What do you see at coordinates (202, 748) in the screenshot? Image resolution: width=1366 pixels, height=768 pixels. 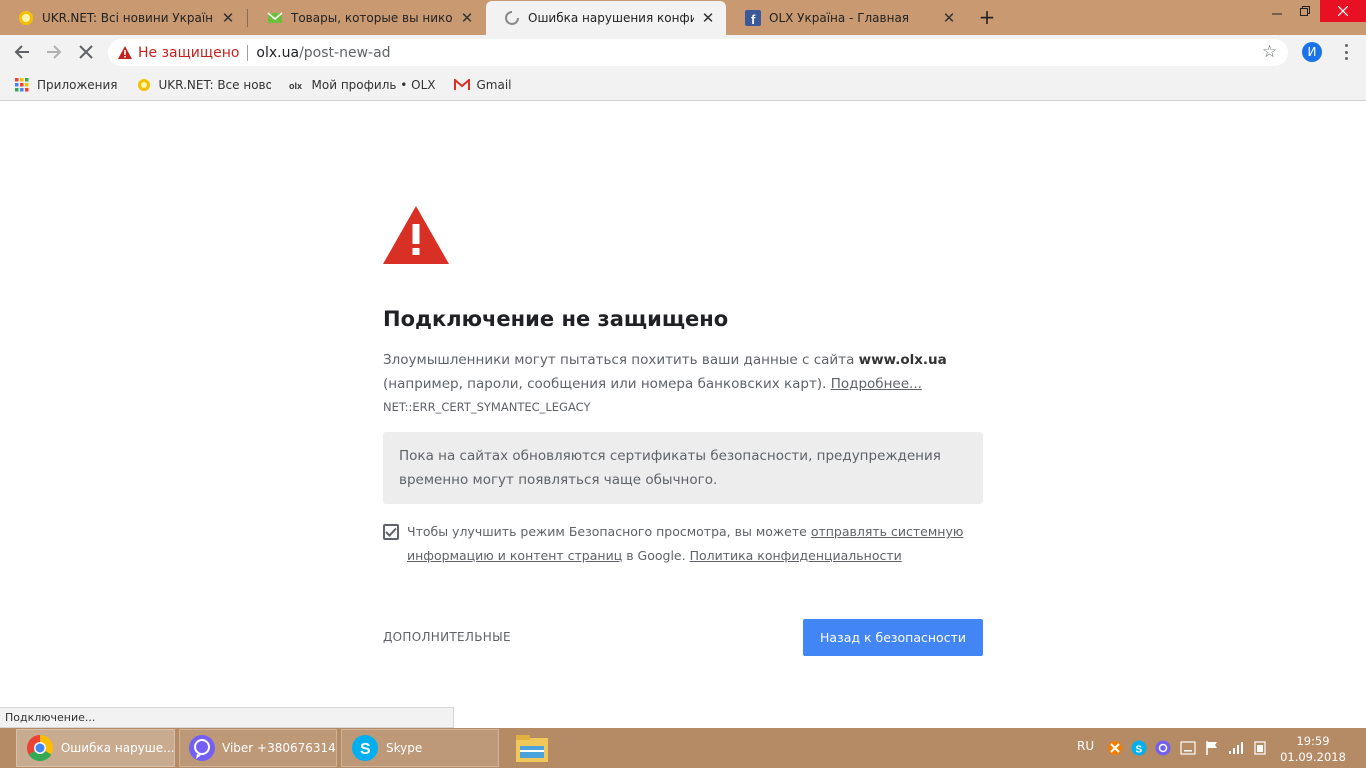 I see `viber-icon` at bounding box center [202, 748].